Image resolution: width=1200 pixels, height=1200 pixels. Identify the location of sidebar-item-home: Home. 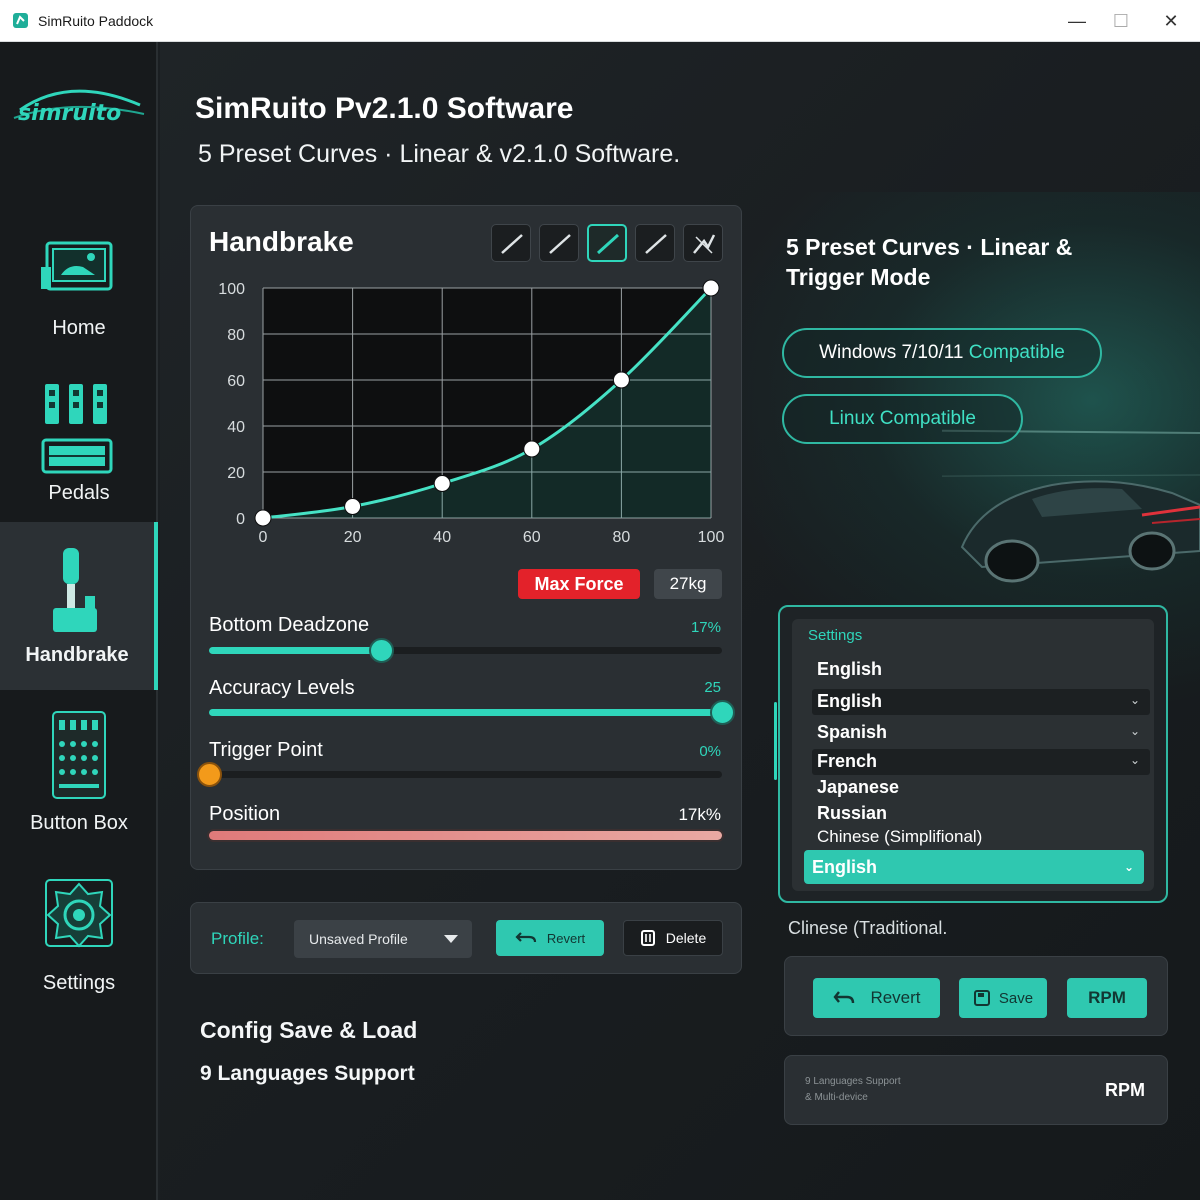
(79, 297).